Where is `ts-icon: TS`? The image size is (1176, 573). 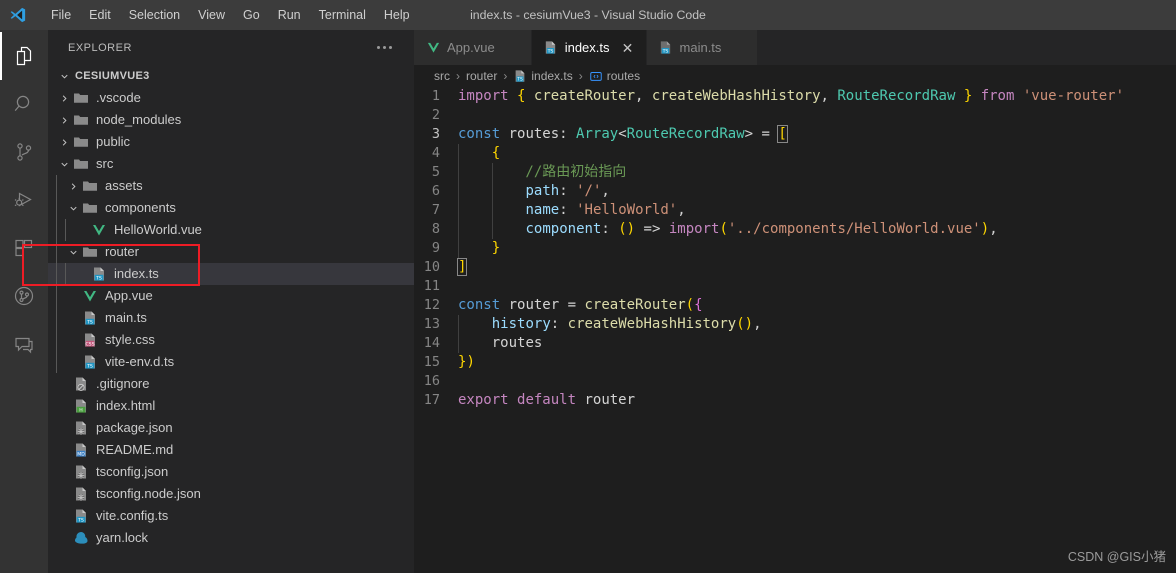 ts-icon: TS is located at coordinates (520, 76).